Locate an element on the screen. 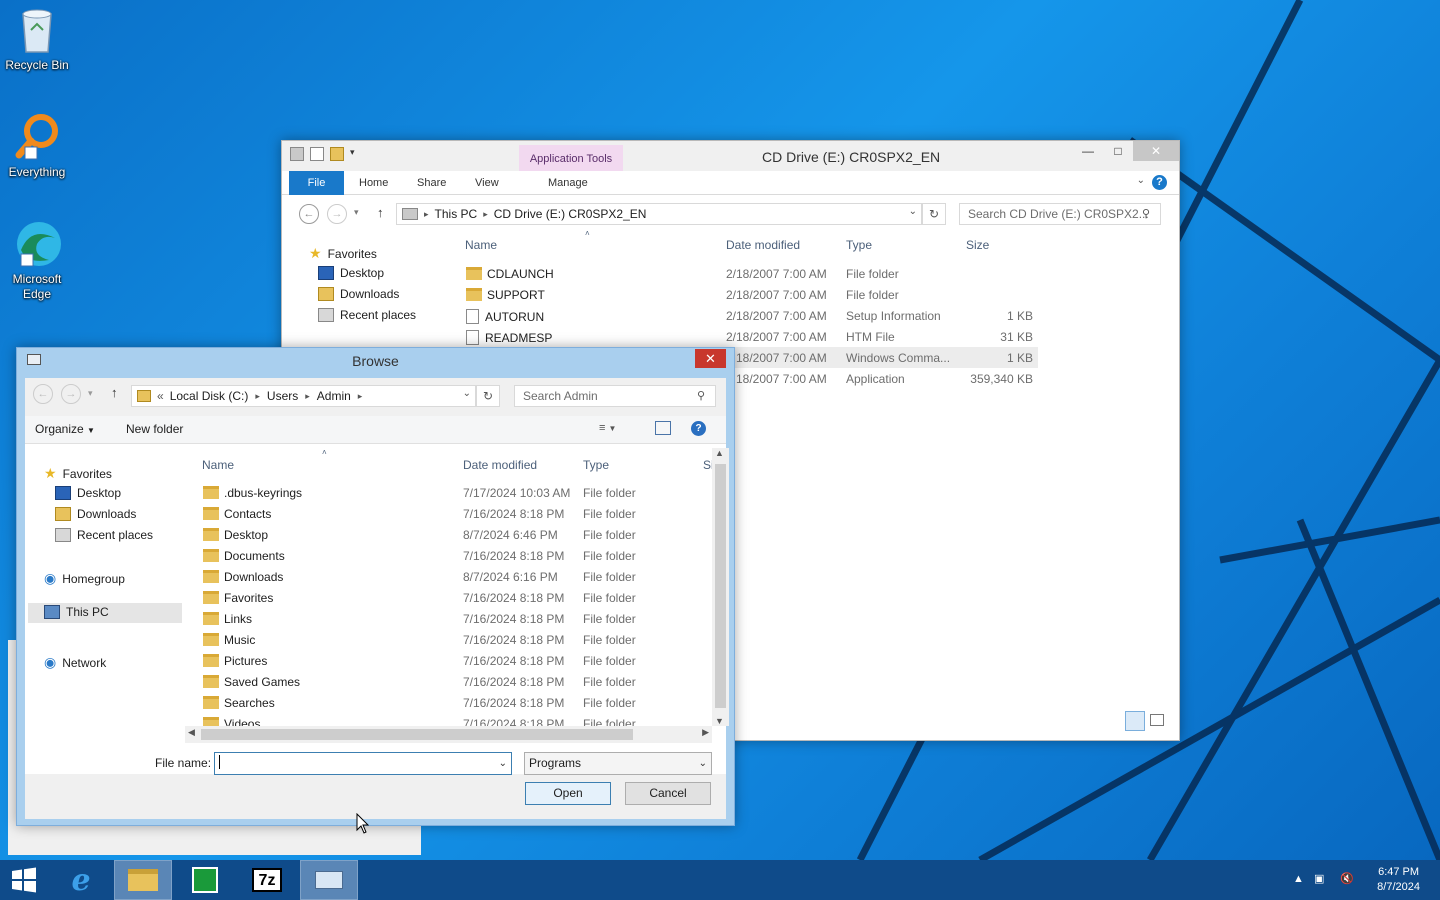  address-bar: « Local Disk (C:) ▸ Users ▸ Admin ▸ ⌄ is located at coordinates (303, 396).